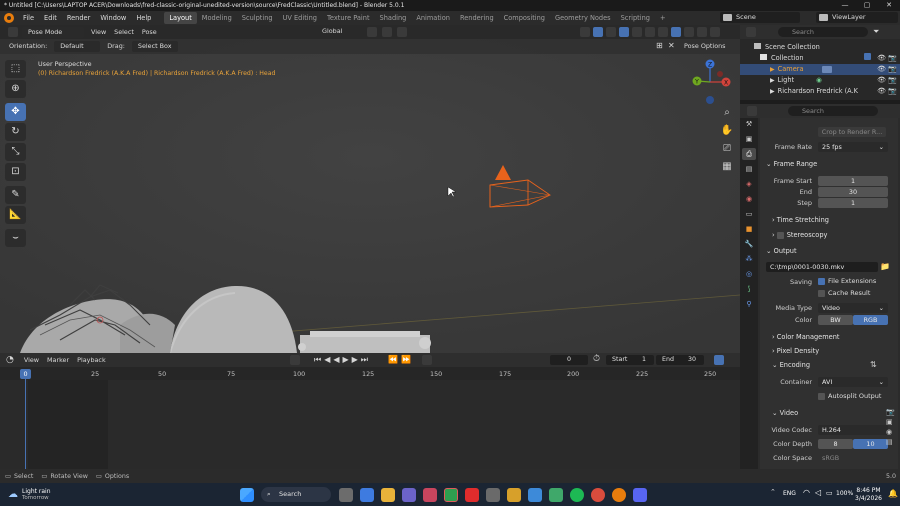 Image resolution: width=900 pixels, height=506 pixels. I want to click on properties-search-input: Search, so click(833, 111).